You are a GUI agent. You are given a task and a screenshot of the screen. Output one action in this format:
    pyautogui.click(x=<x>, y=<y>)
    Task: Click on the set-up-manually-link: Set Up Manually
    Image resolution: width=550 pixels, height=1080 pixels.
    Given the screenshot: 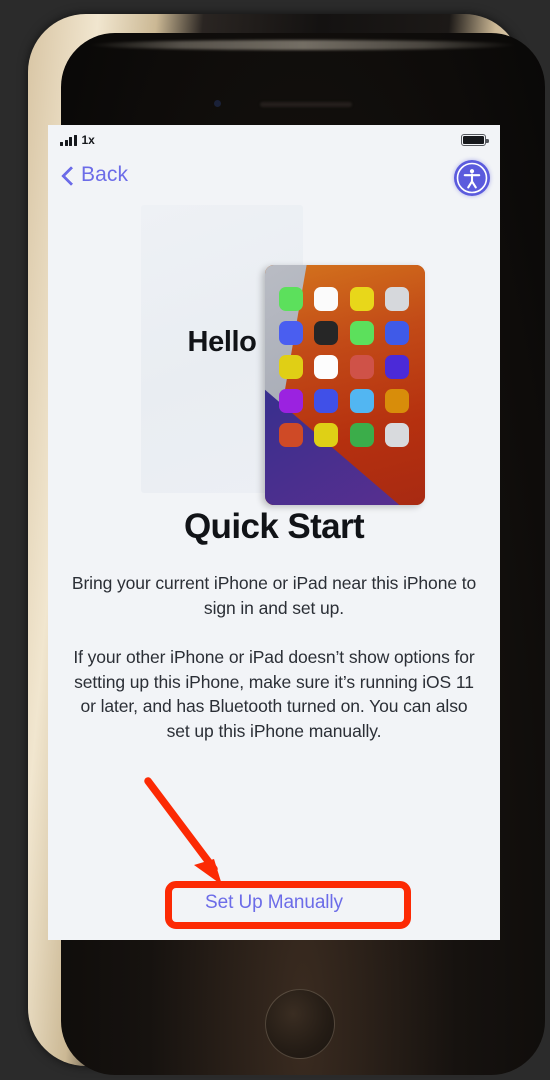 What is the action you would take?
    pyautogui.click(x=274, y=903)
    